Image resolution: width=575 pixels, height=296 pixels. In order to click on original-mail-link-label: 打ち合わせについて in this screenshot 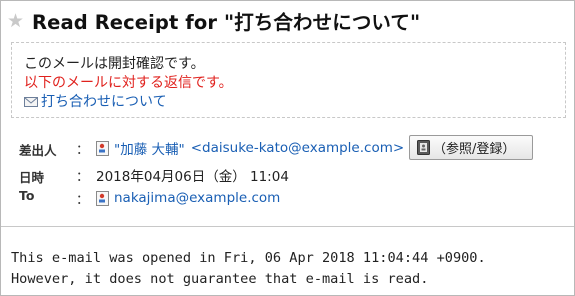, I will do `click(104, 102)`.